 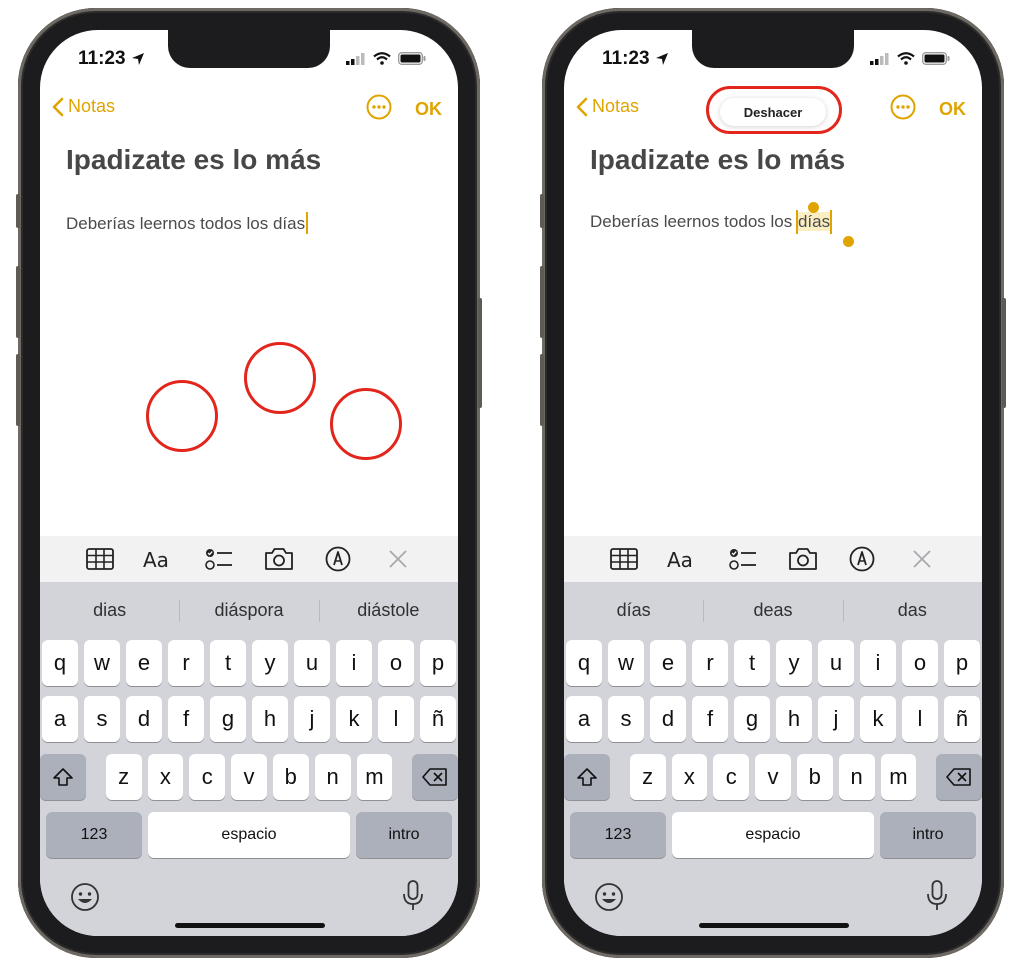 What do you see at coordinates (814, 221) in the screenshot?
I see `selected-text: días` at bounding box center [814, 221].